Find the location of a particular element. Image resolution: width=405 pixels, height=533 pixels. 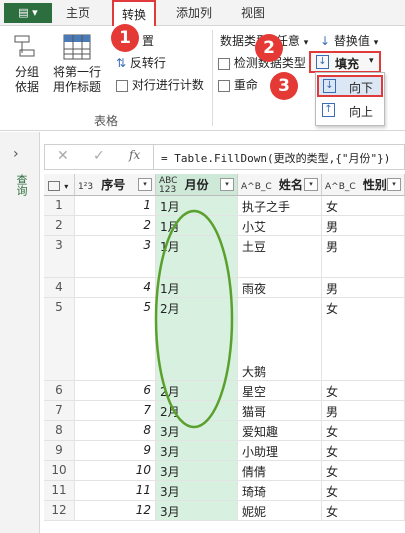

group-divider is located at coordinates (212, 78).